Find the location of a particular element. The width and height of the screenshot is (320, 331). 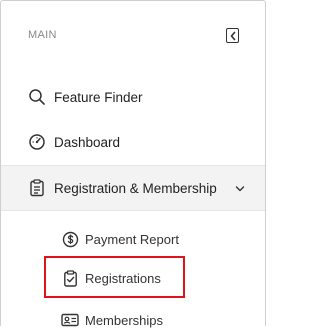

sidebar-item-registration-membership: Registration & Membership is located at coordinates (133, 188).